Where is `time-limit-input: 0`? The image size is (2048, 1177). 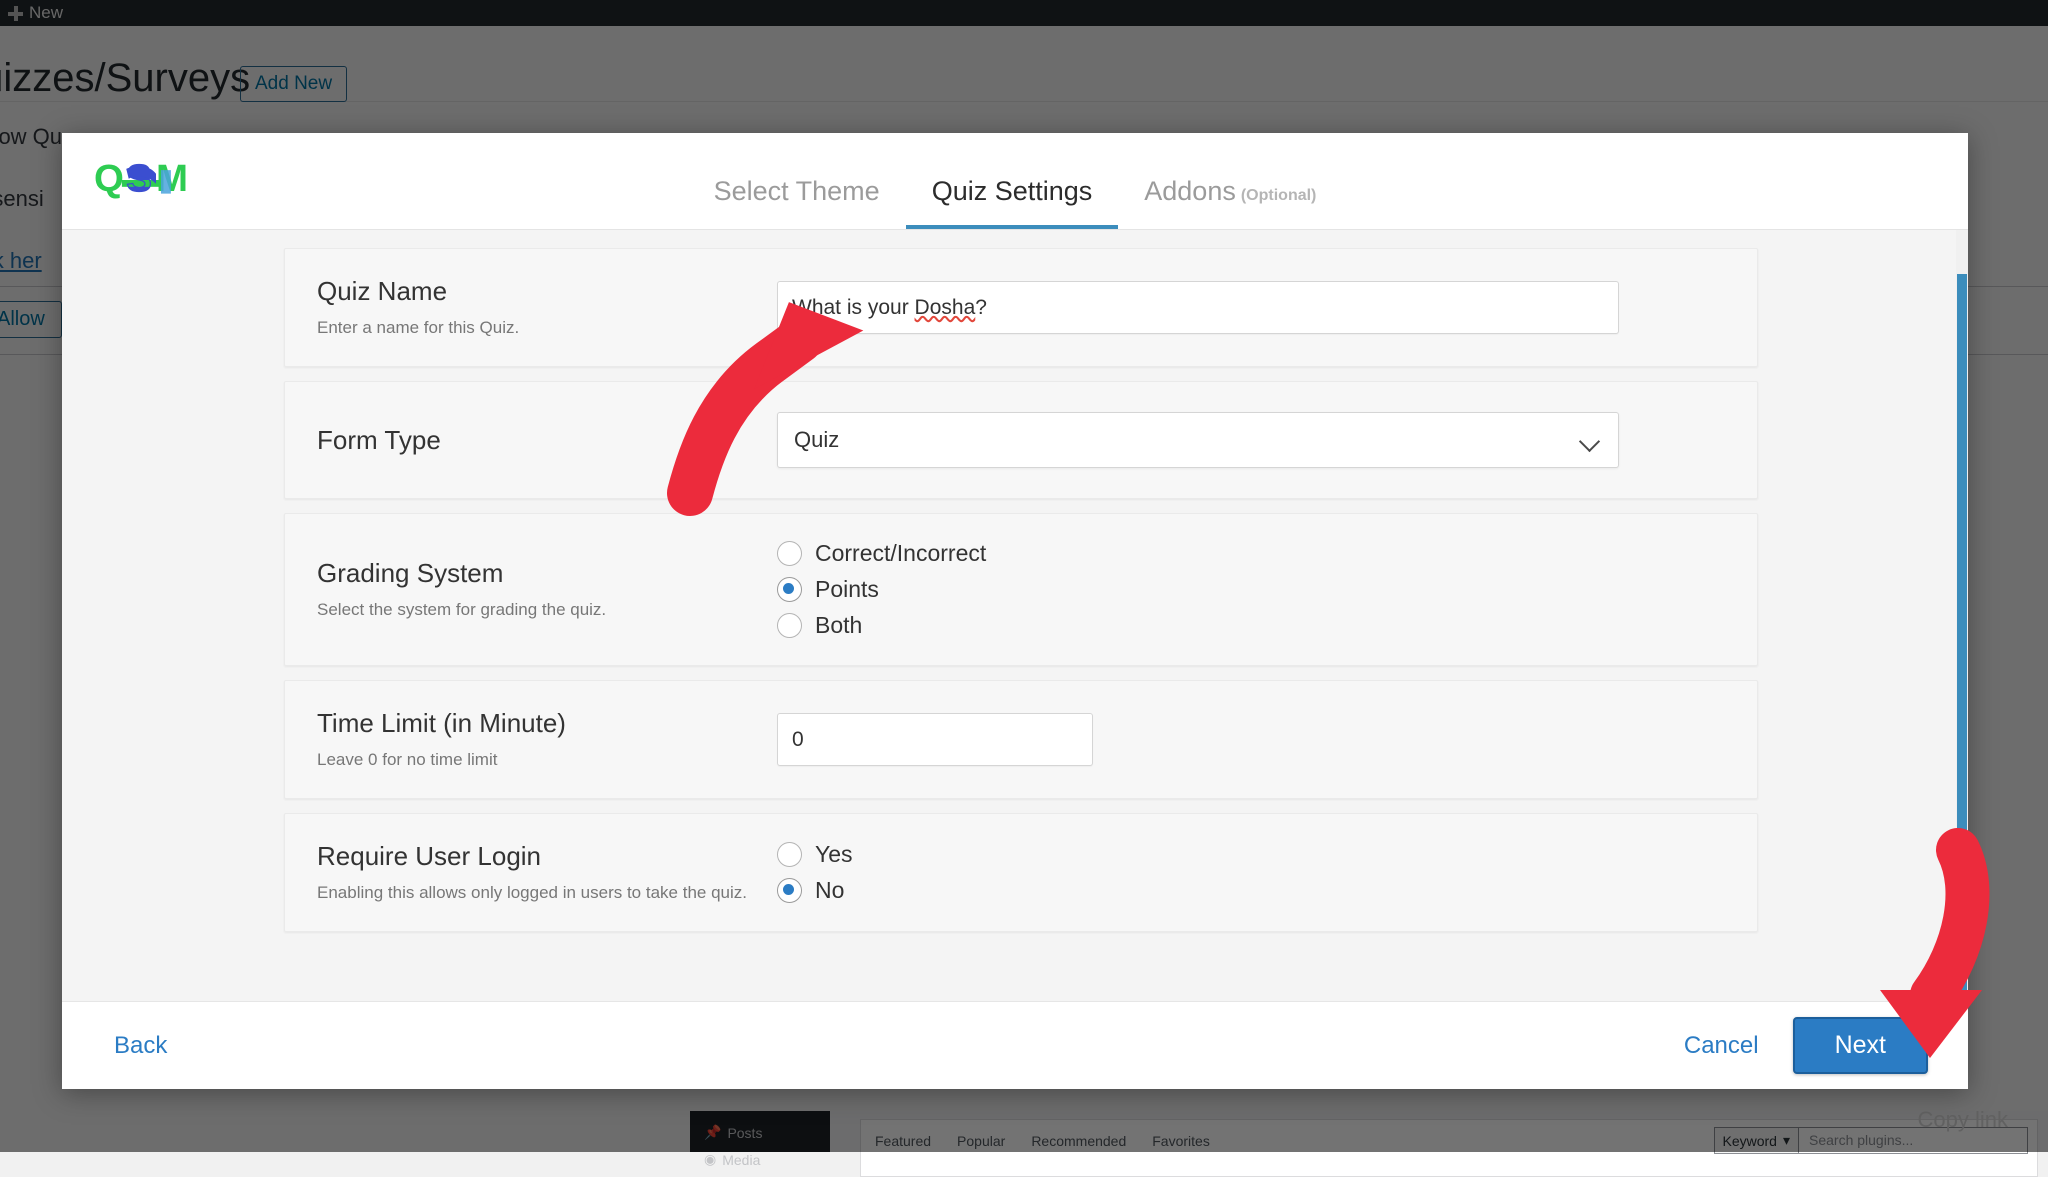 time-limit-input: 0 is located at coordinates (935, 739).